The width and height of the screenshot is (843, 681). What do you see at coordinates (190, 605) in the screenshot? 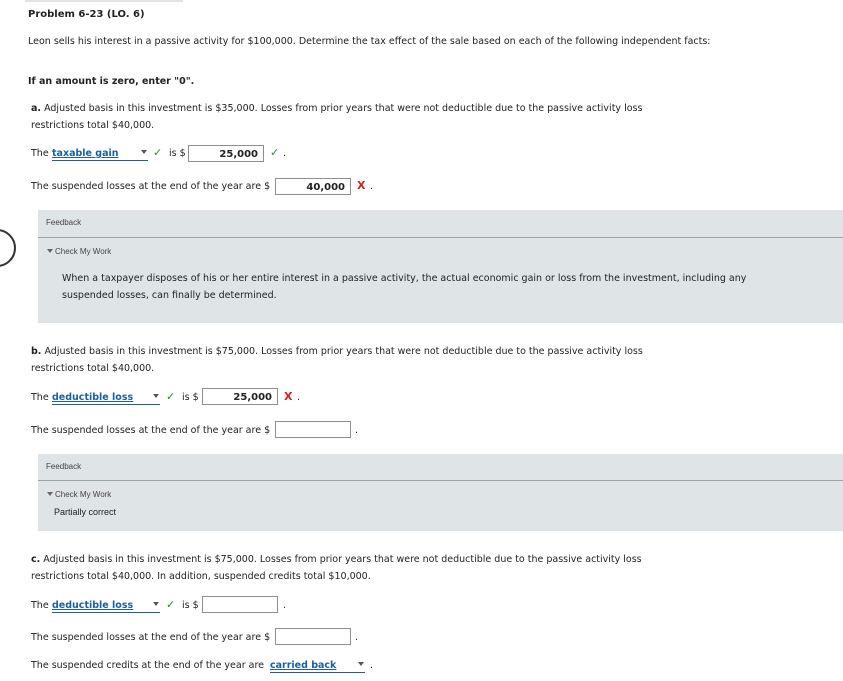
I see `part-c-is-label: is $` at bounding box center [190, 605].